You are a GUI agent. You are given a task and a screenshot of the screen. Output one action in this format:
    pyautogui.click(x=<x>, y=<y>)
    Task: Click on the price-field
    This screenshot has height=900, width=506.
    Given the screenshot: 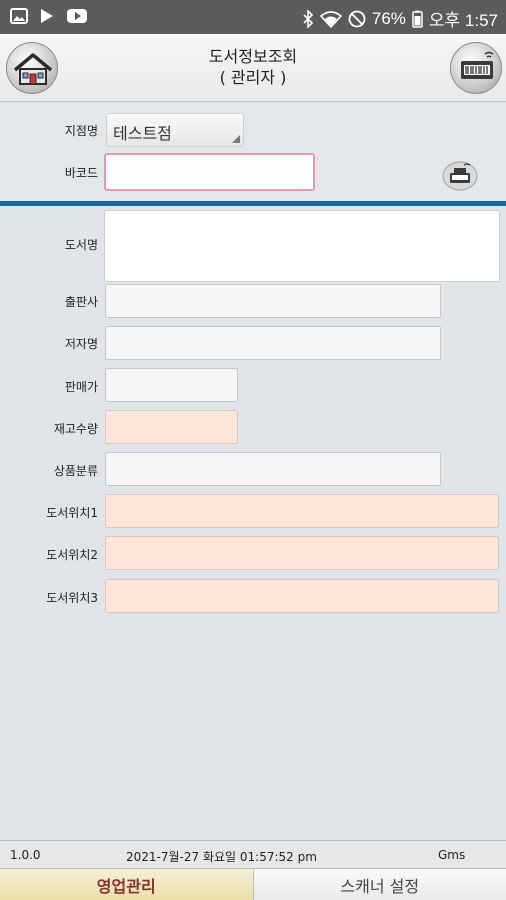 What is the action you would take?
    pyautogui.click(x=171, y=385)
    